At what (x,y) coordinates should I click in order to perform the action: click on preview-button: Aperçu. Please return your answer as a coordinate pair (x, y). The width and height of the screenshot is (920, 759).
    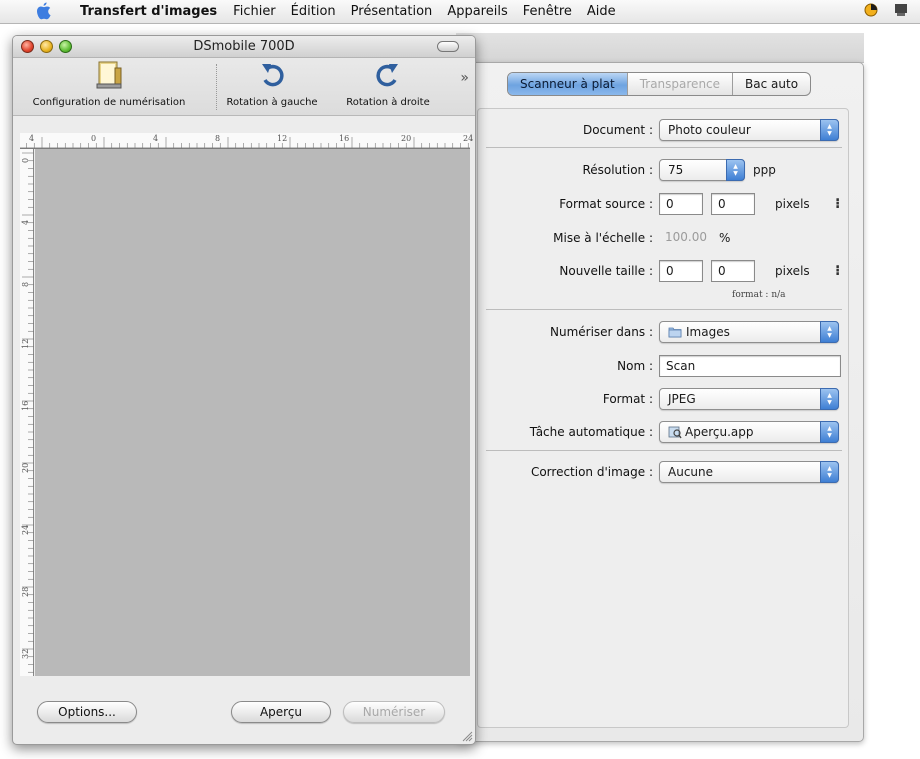
    Looking at the image, I should click on (281, 712).